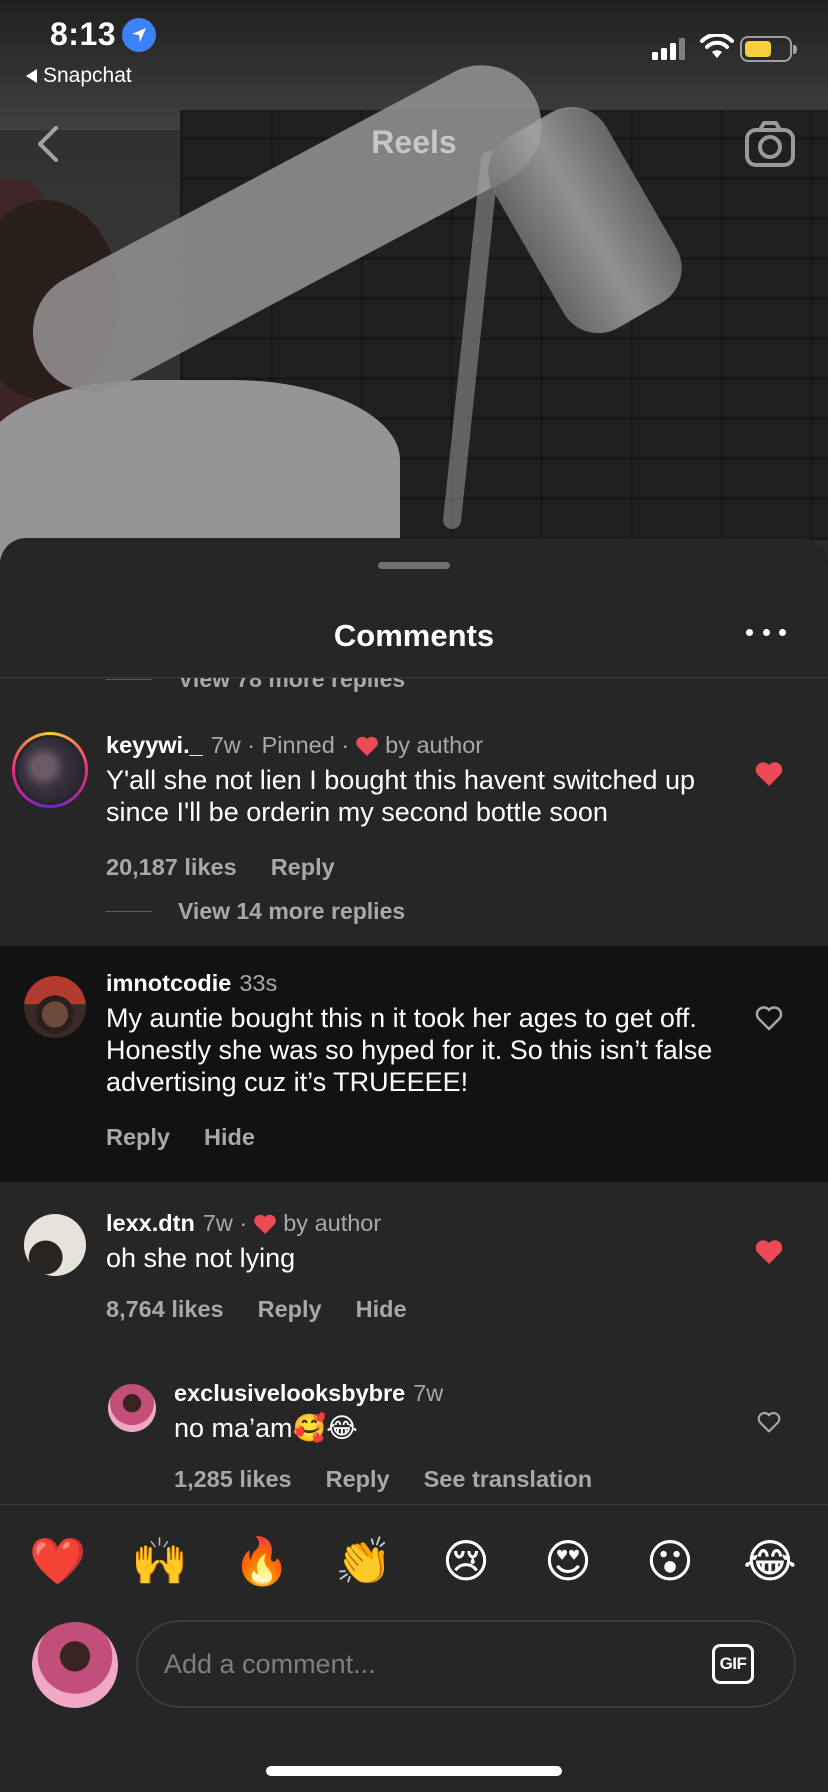 This screenshot has height=1792, width=828. What do you see at coordinates (670, 49) in the screenshot?
I see `cellular-signal-icon` at bounding box center [670, 49].